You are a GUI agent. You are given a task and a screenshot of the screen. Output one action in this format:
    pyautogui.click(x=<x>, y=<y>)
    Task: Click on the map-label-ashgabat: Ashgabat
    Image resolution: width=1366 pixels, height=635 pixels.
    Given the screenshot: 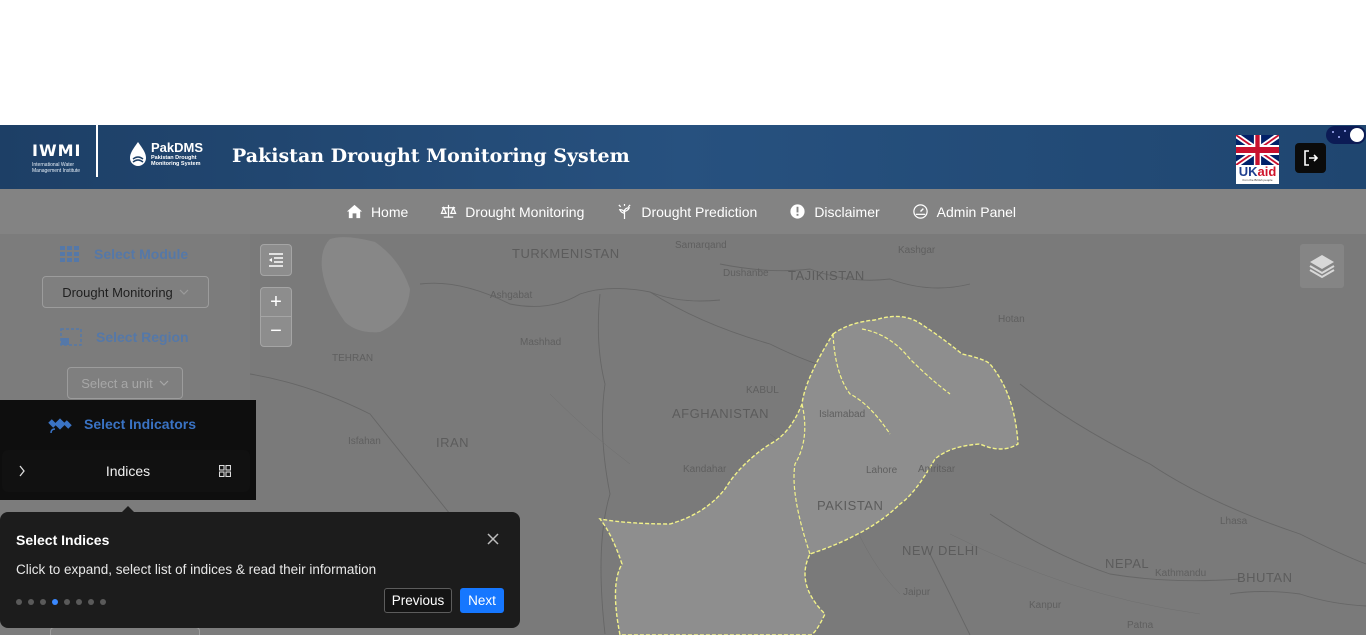 What is the action you would take?
    pyautogui.click(x=511, y=295)
    